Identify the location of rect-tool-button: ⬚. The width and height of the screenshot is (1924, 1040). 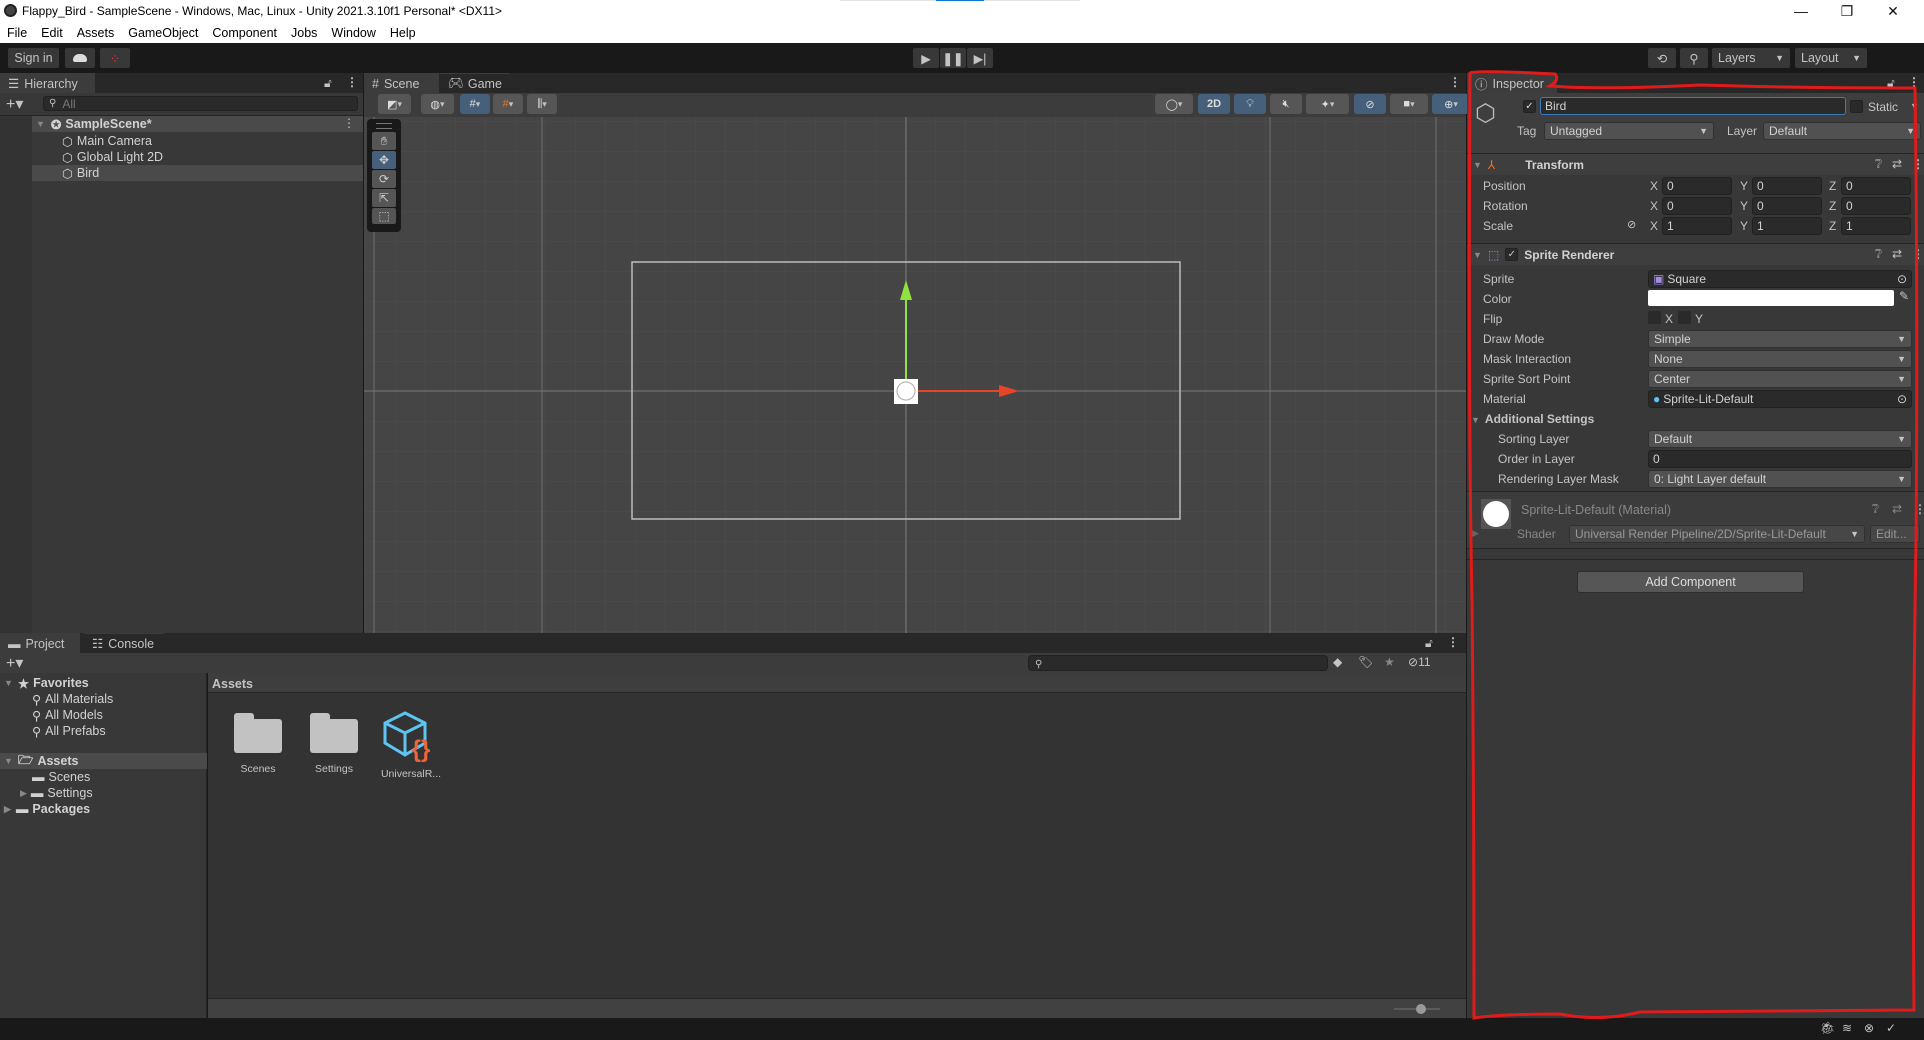
(384, 216).